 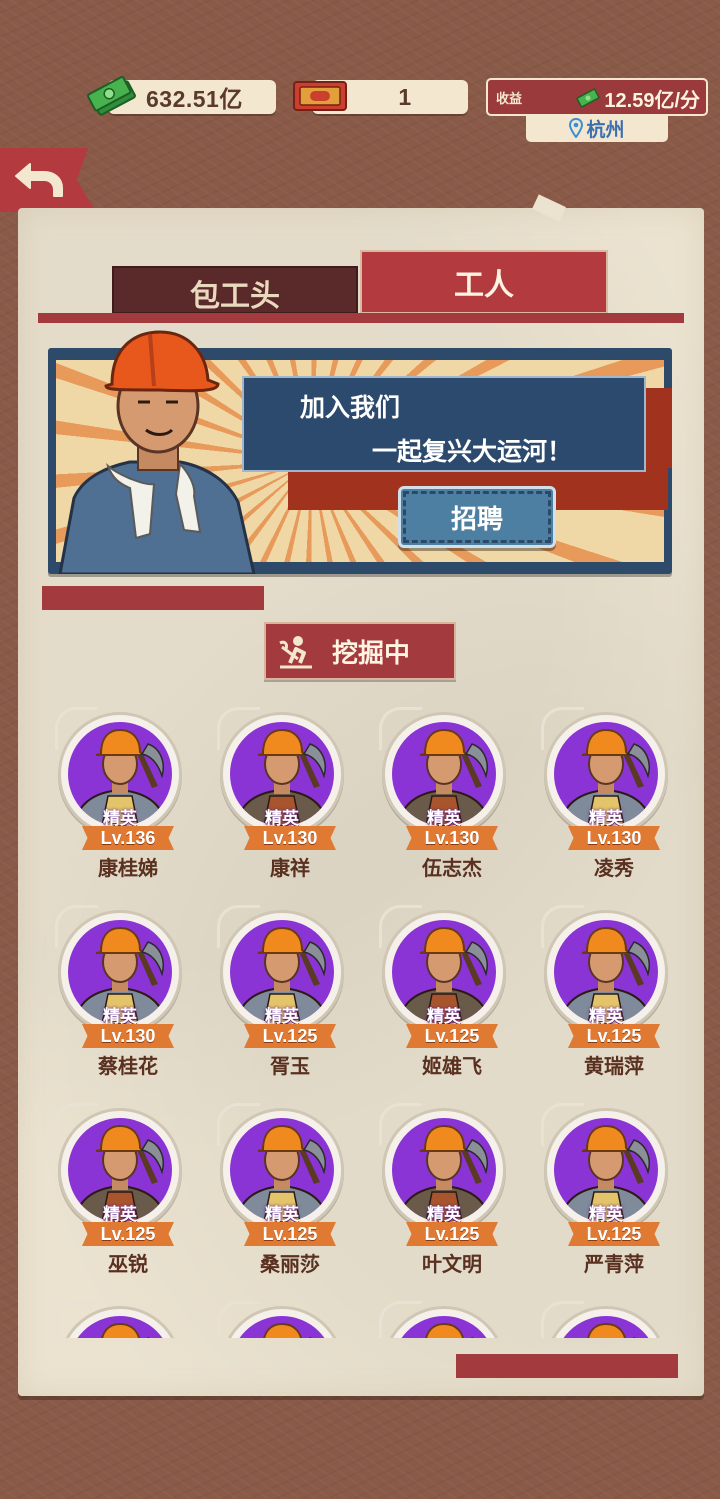 What do you see at coordinates (282, 795) in the screenshot?
I see `worker-card: 精英 Lv.130 康祥` at bounding box center [282, 795].